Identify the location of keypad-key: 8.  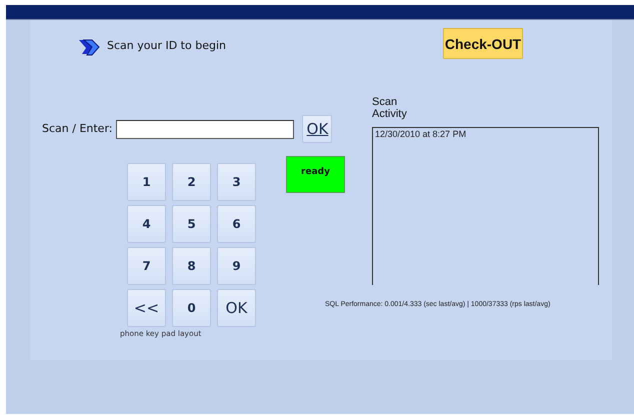
(191, 266).